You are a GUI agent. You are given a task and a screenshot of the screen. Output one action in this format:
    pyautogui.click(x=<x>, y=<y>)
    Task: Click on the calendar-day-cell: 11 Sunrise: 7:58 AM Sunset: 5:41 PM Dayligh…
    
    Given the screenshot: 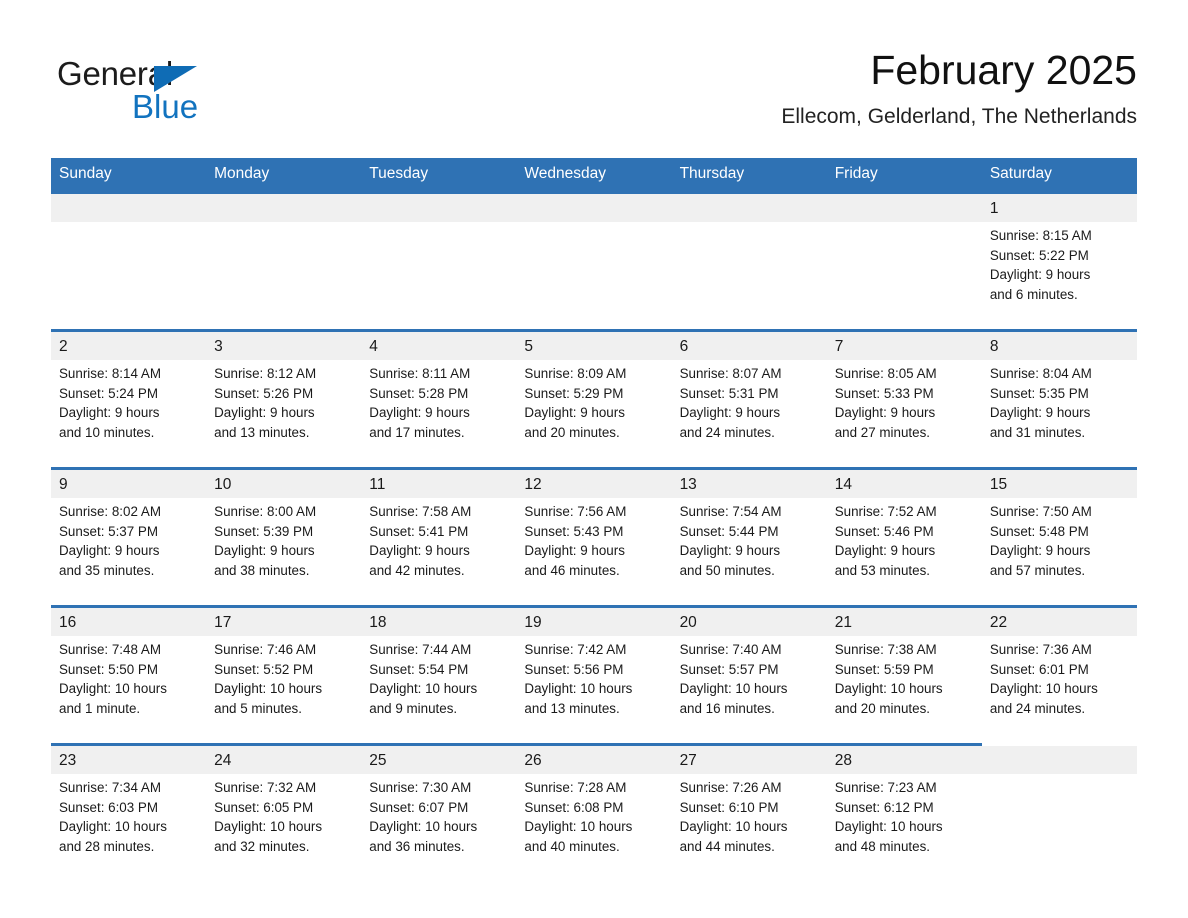 What is the action you would take?
    pyautogui.click(x=439, y=537)
    